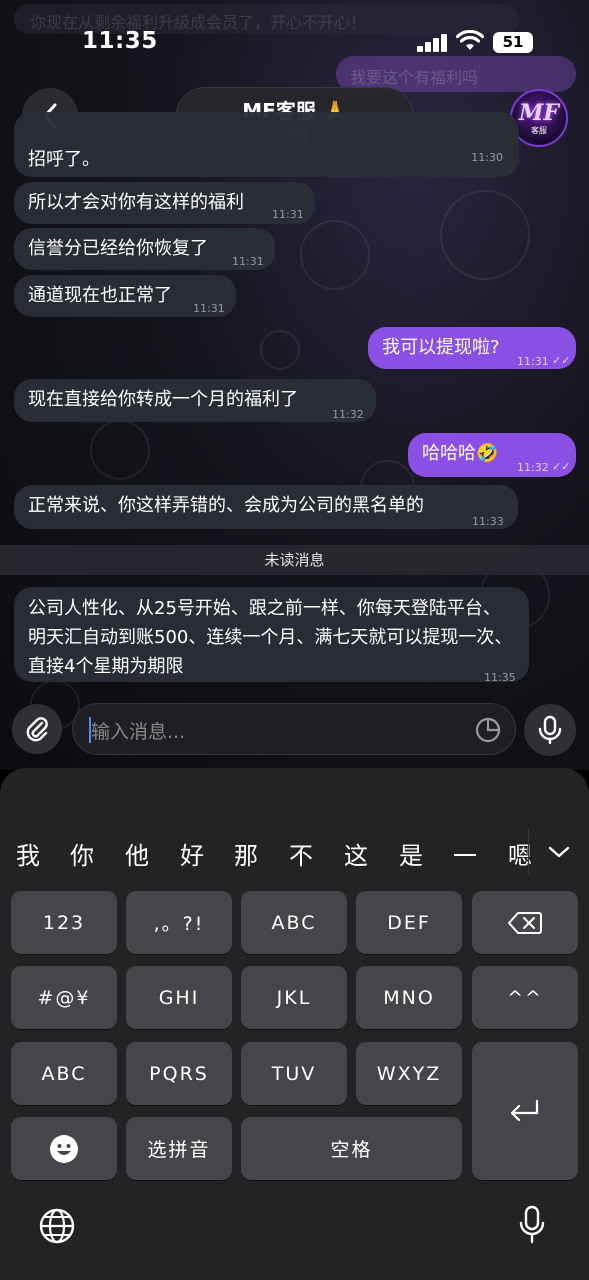 Image resolution: width=589 pixels, height=1280 pixels. I want to click on attach-button, so click(37, 729).